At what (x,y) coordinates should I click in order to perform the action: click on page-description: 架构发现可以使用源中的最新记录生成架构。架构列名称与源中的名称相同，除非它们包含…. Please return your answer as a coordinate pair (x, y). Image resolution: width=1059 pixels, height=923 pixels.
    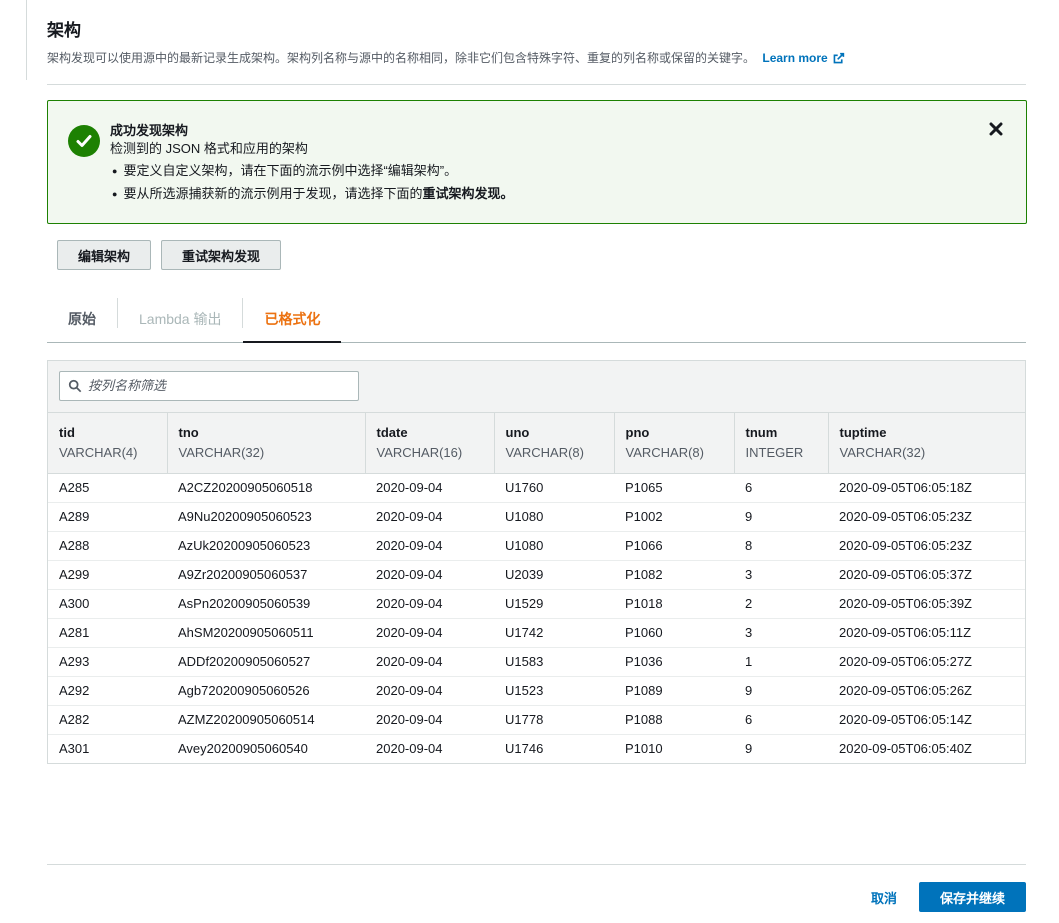
    Looking at the image, I should click on (542, 58).